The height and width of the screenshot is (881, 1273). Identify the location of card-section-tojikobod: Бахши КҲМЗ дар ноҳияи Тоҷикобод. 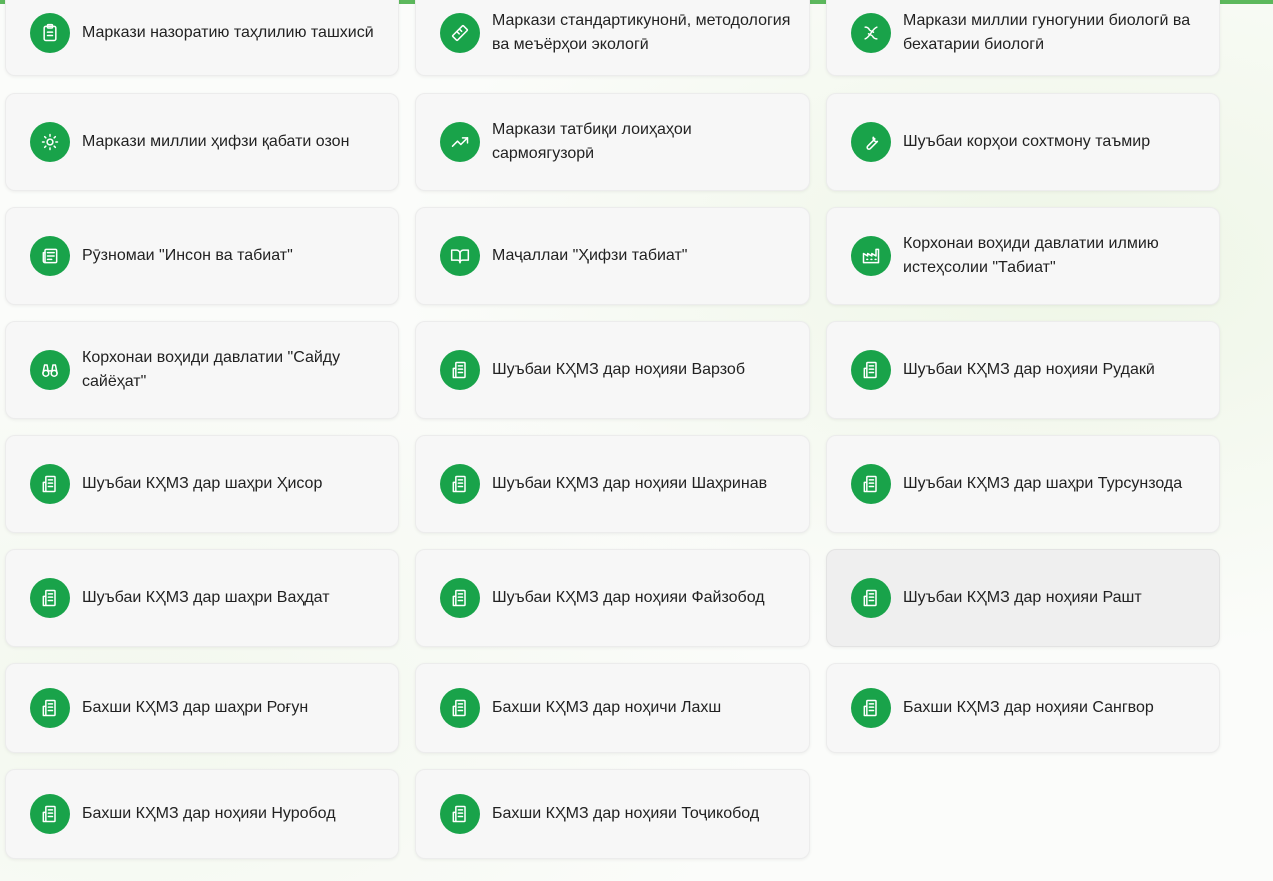
(612, 814).